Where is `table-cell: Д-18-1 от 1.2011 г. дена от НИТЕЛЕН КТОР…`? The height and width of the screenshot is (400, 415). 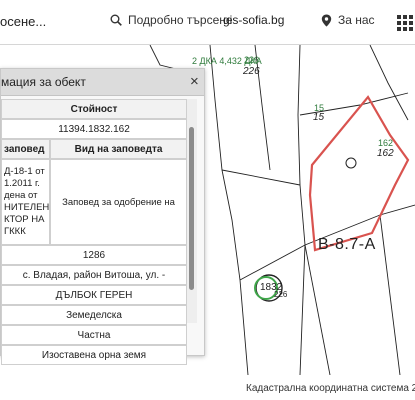
table-cell: Д-18-1 от 1.2011 г. дена от НИТЕЛЕН КТОР… is located at coordinates (25, 202).